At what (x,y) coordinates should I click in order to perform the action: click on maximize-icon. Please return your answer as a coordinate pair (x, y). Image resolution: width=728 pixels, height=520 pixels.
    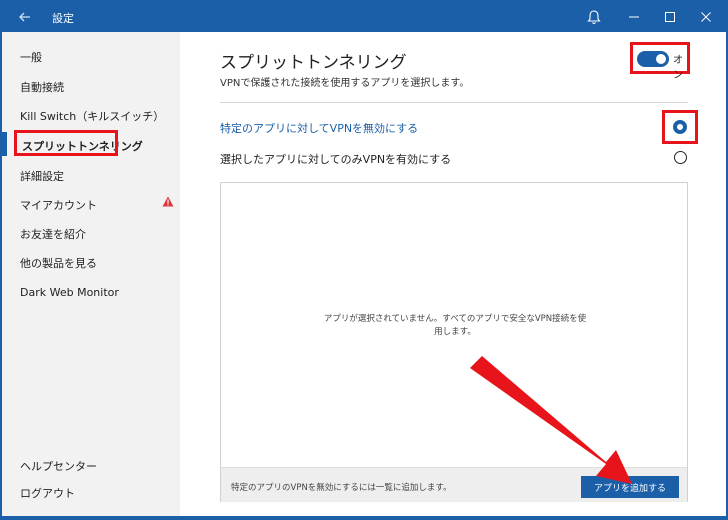
    Looking at the image, I should click on (670, 17).